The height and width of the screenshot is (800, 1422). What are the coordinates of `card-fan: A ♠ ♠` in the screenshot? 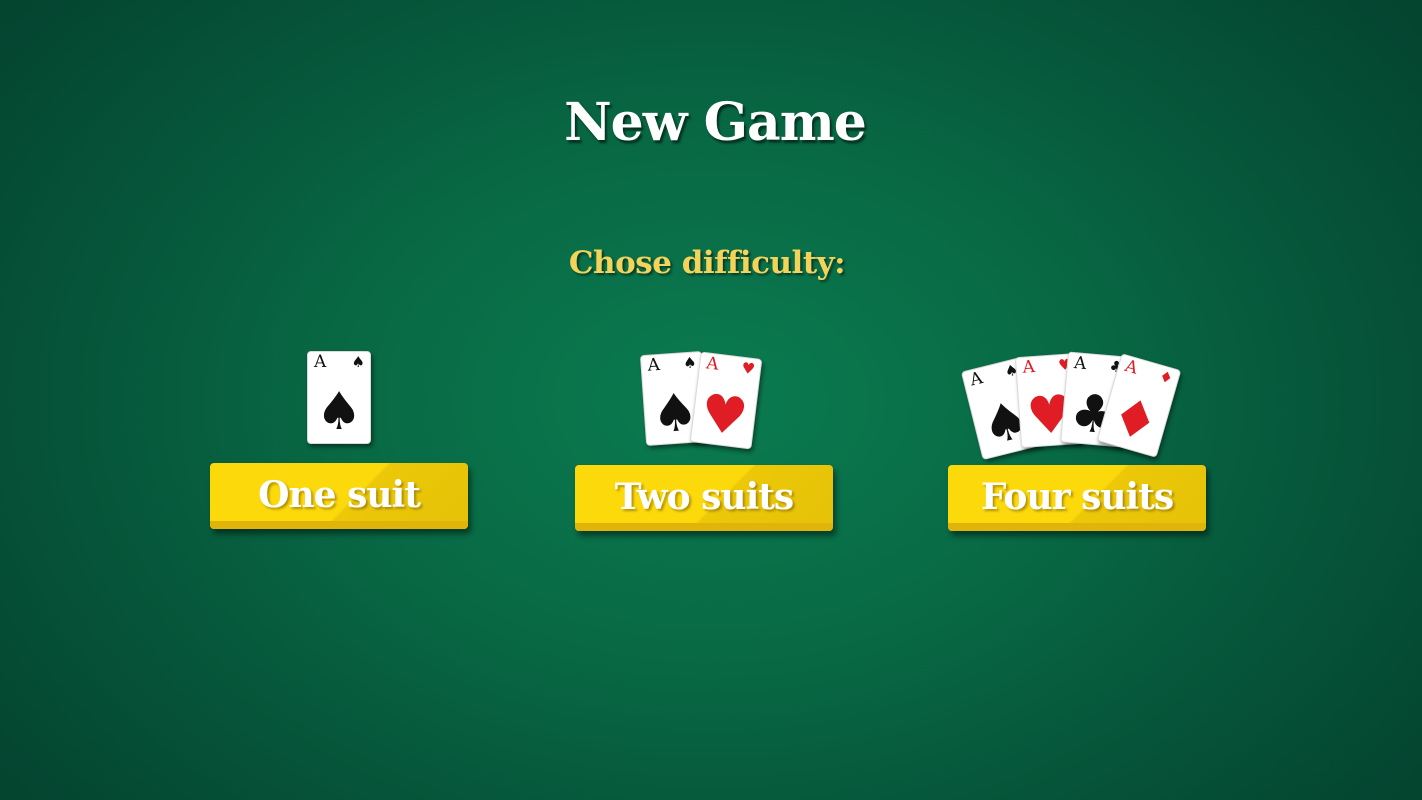 It's located at (339, 400).